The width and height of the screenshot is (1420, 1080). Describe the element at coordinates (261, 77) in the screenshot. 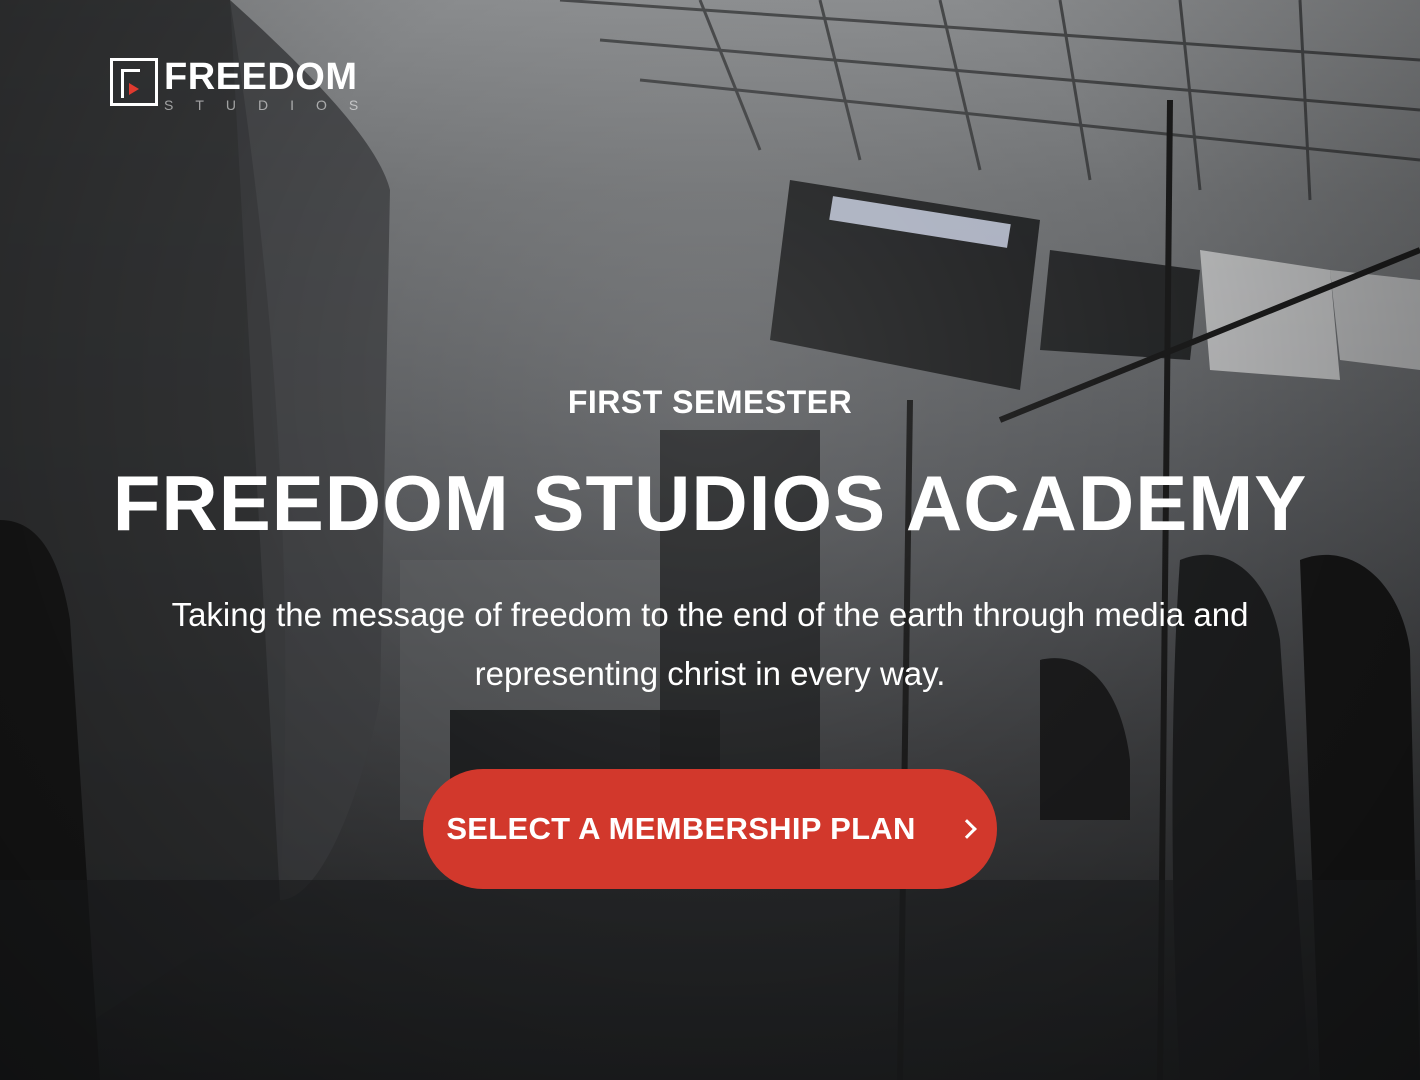

I see `logo-wordmark: FREEDOM` at that location.